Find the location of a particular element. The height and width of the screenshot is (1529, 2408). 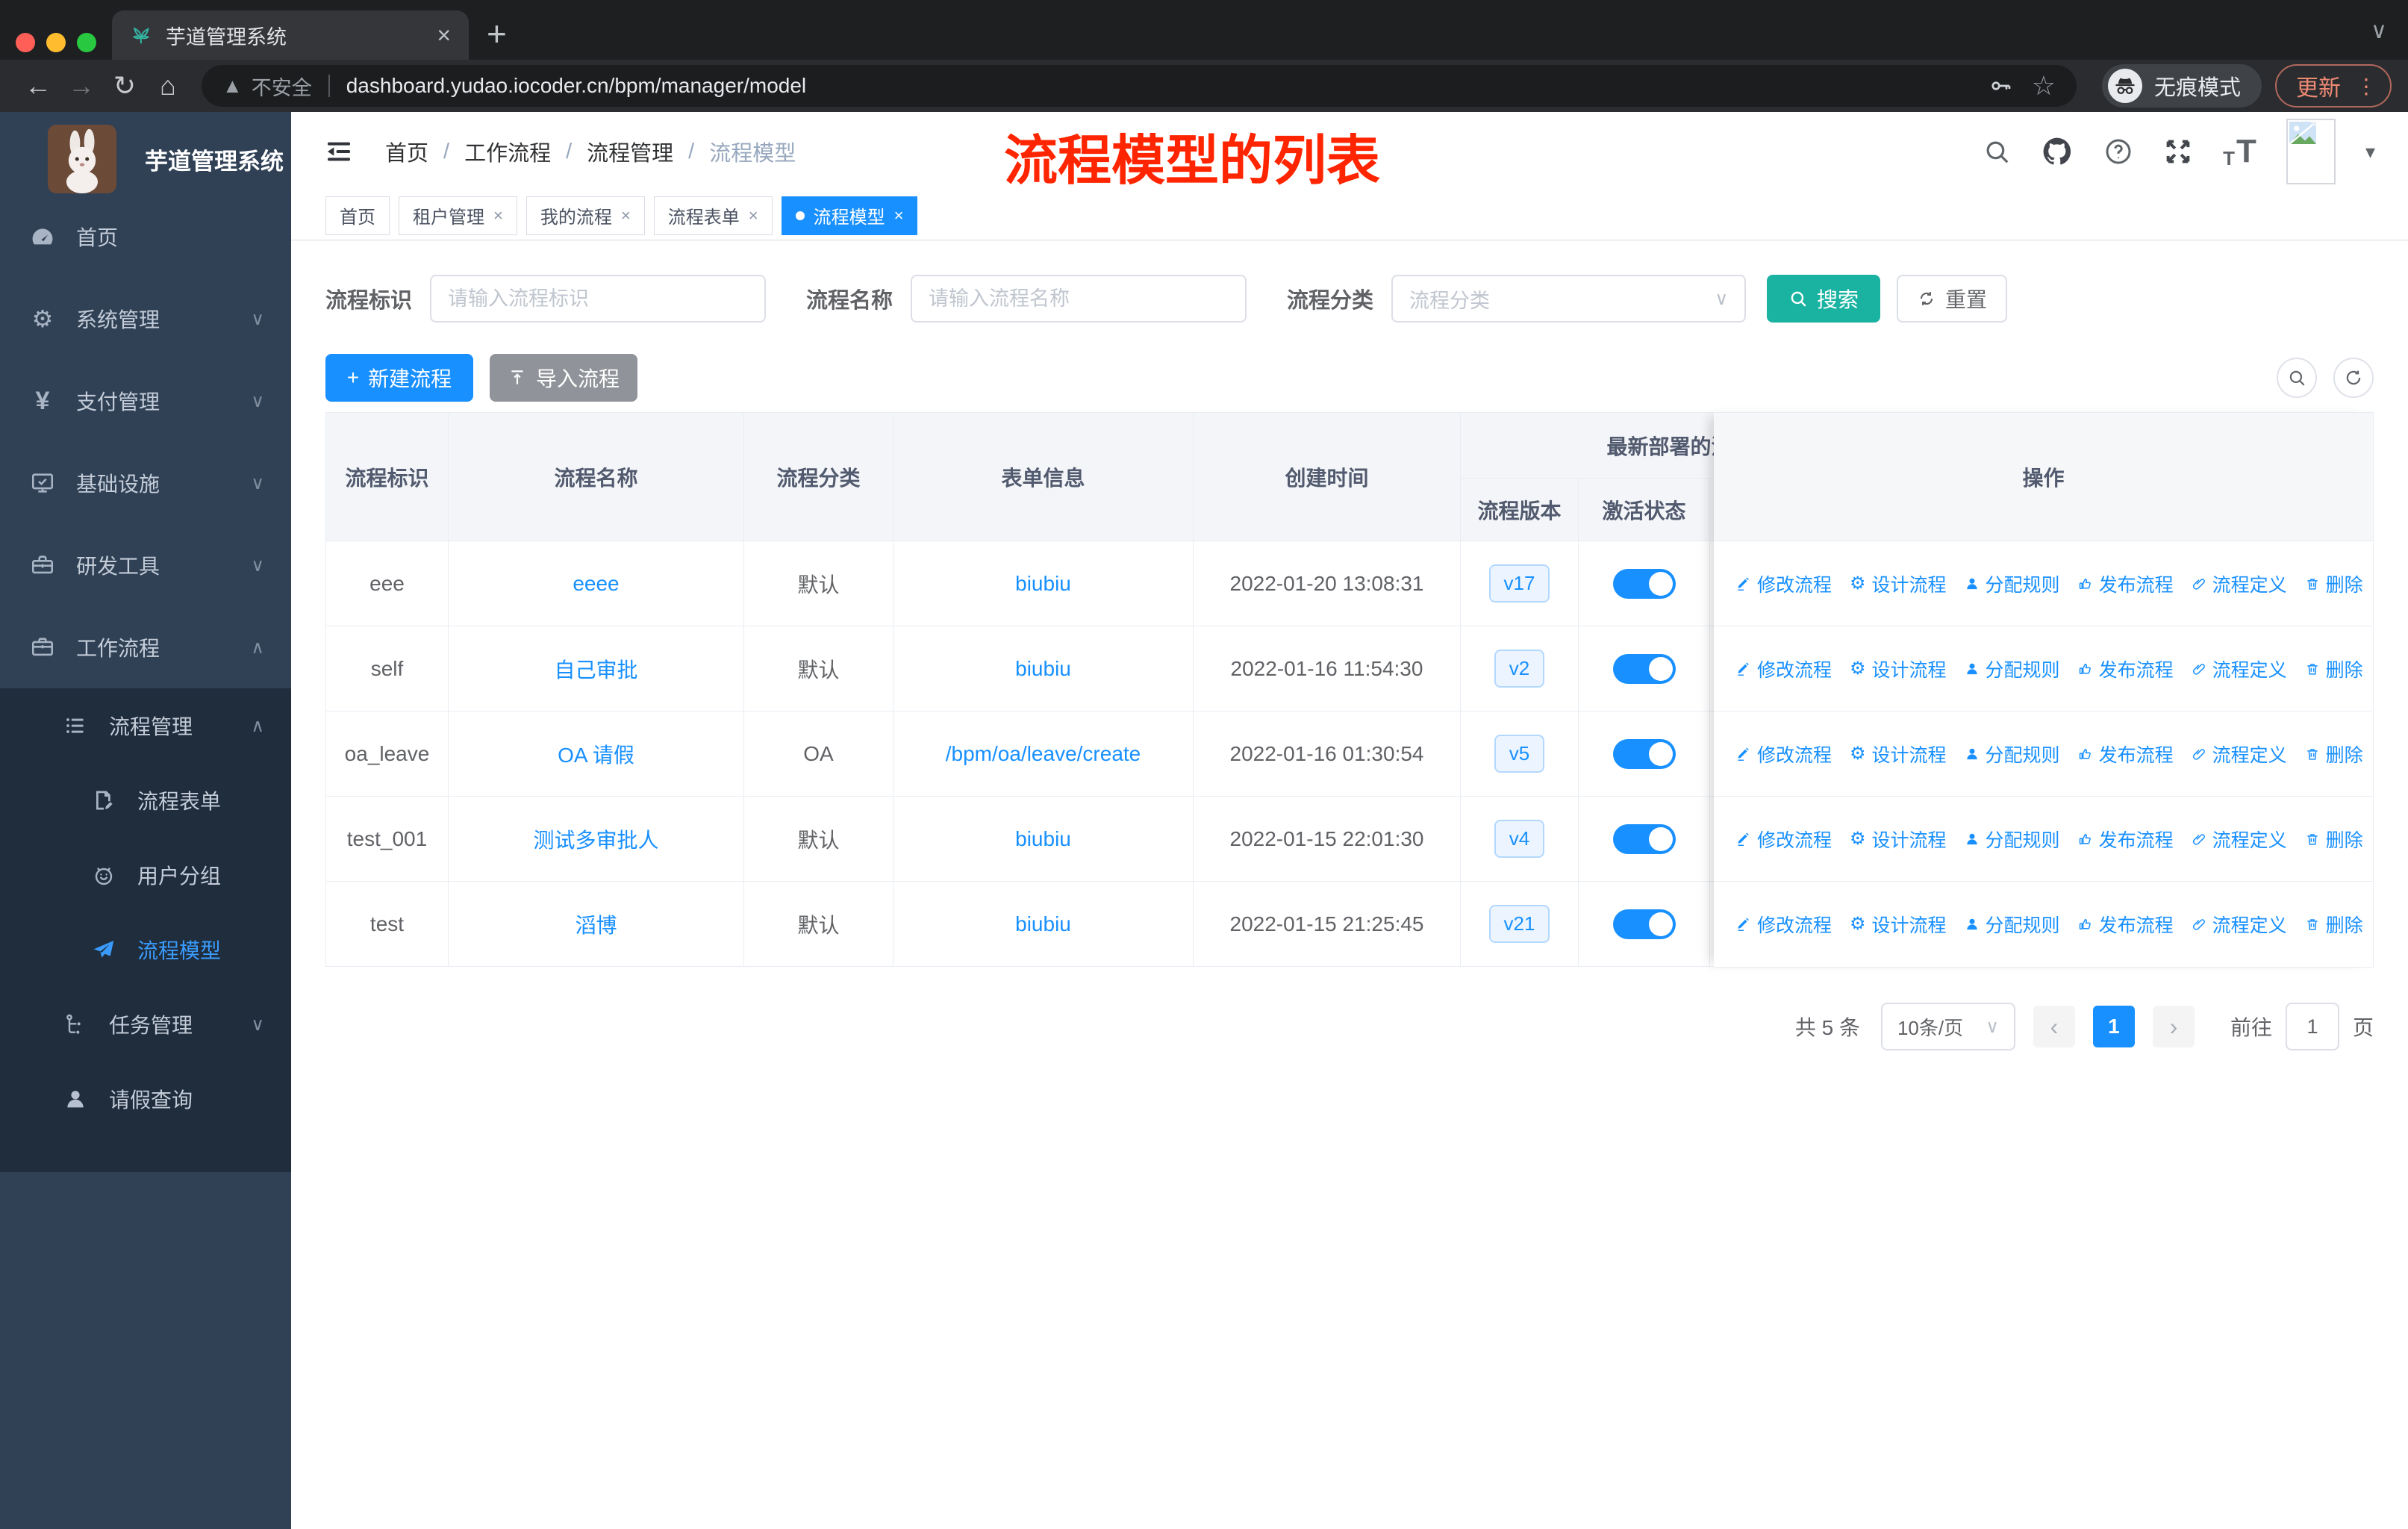

security-badge: ▲ 不安全 is located at coordinates (267, 86).